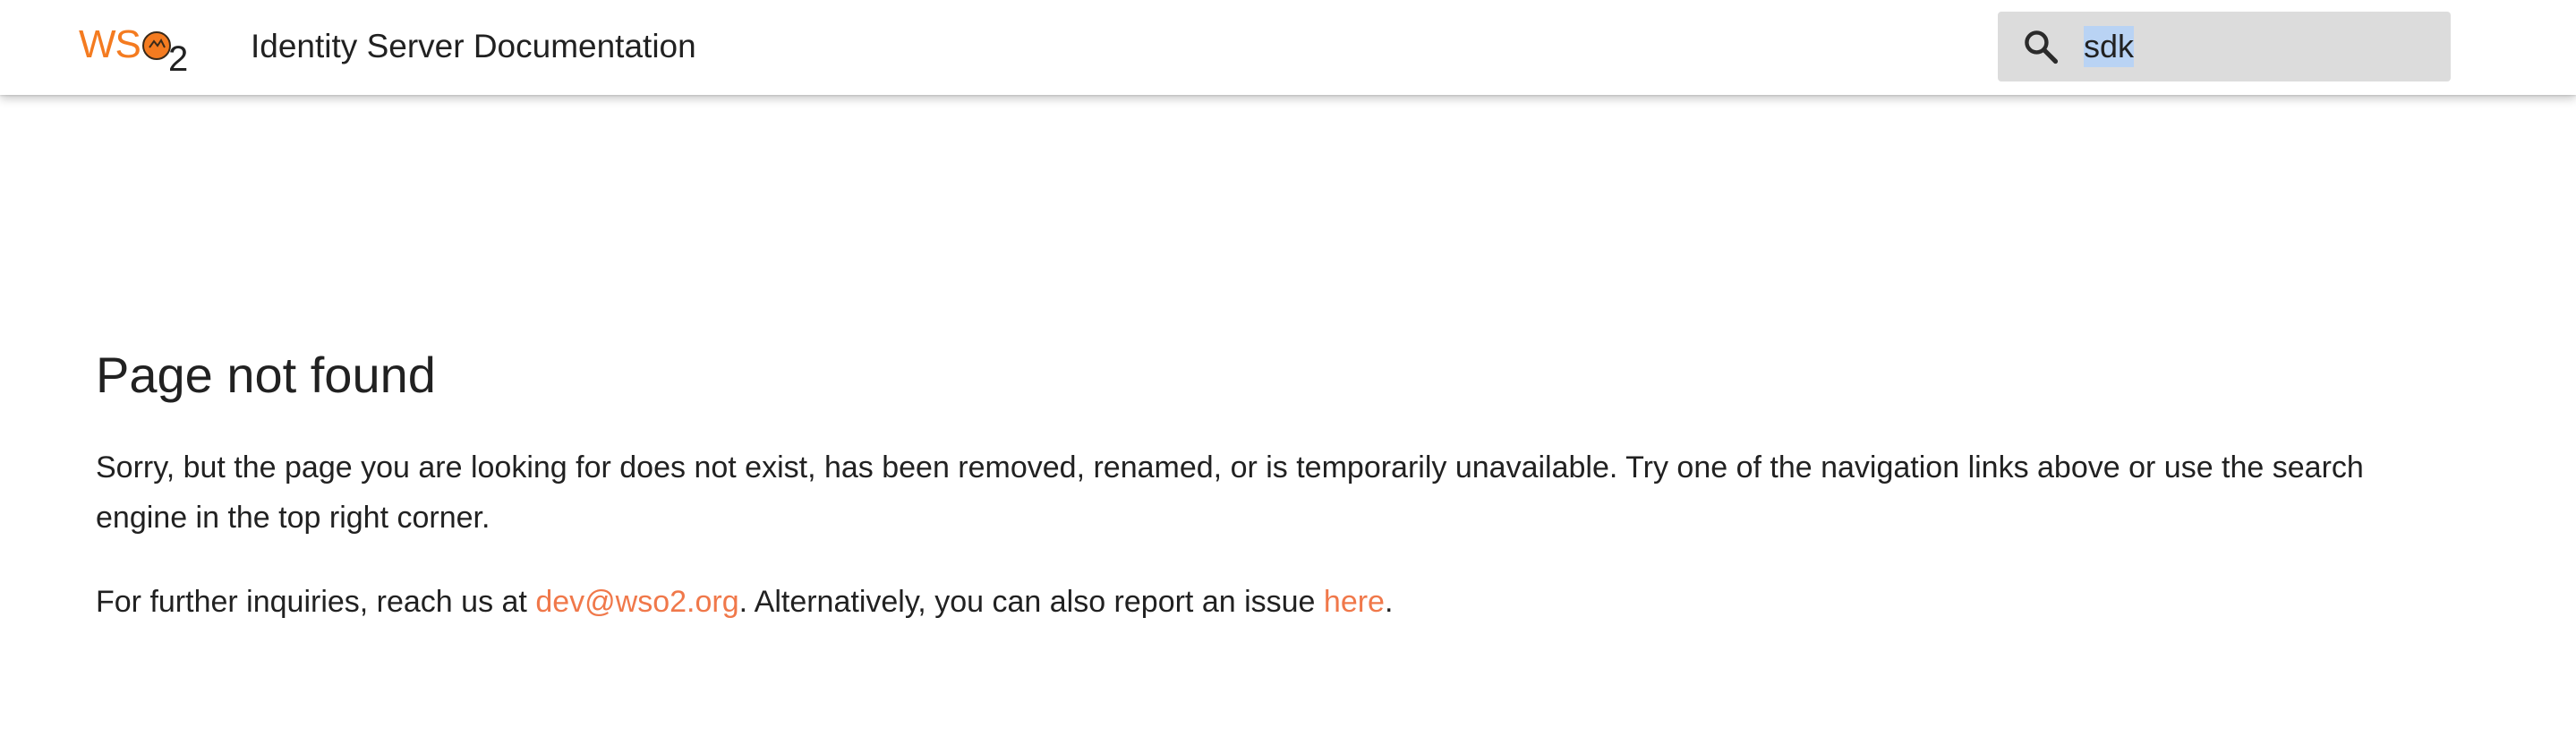  What do you see at coordinates (473, 47) in the screenshot?
I see `site-title: Identity Server Documentation` at bounding box center [473, 47].